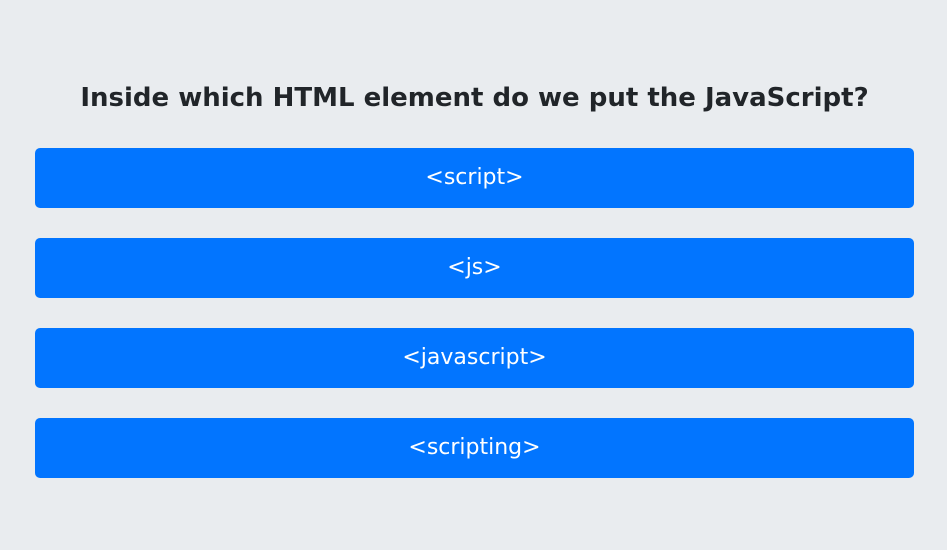 This screenshot has width=947, height=550. I want to click on answer-button-js: <js>, so click(474, 268).